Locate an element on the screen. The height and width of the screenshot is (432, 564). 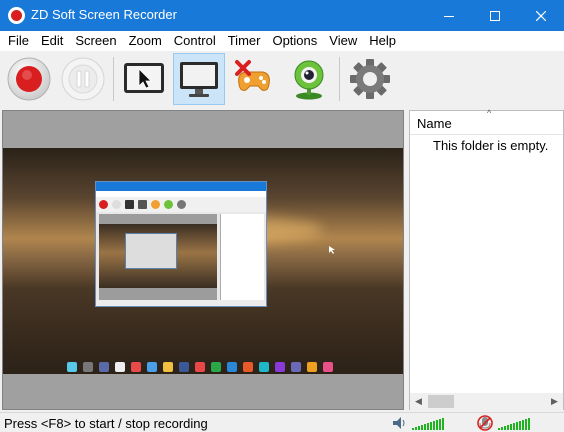
full-screen-button is located at coordinates (199, 79).